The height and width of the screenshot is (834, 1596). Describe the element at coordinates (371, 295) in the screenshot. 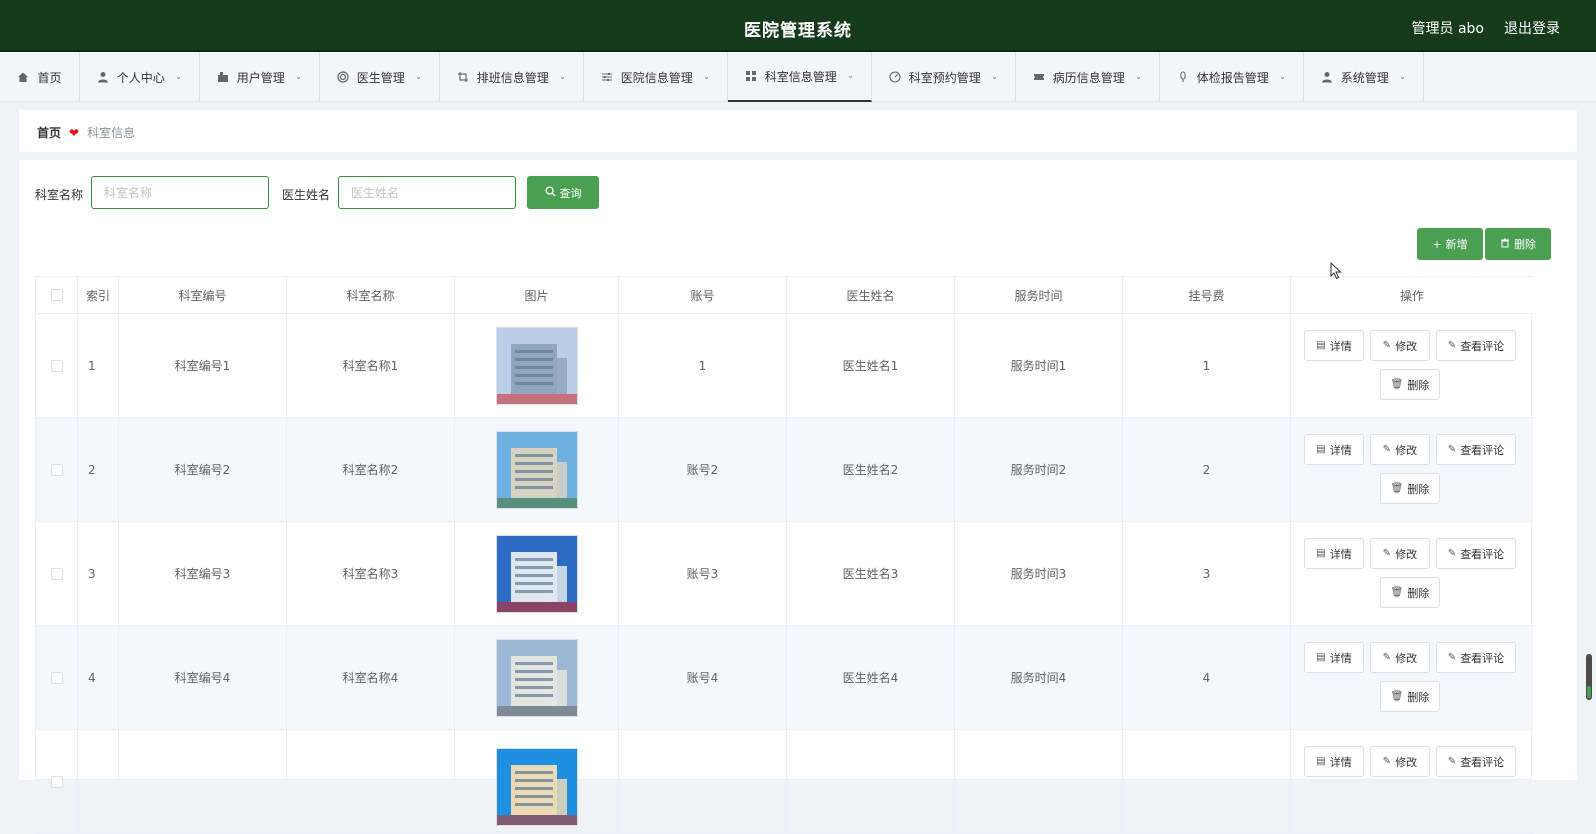

I see `header-dept-name: 科室名称` at that location.